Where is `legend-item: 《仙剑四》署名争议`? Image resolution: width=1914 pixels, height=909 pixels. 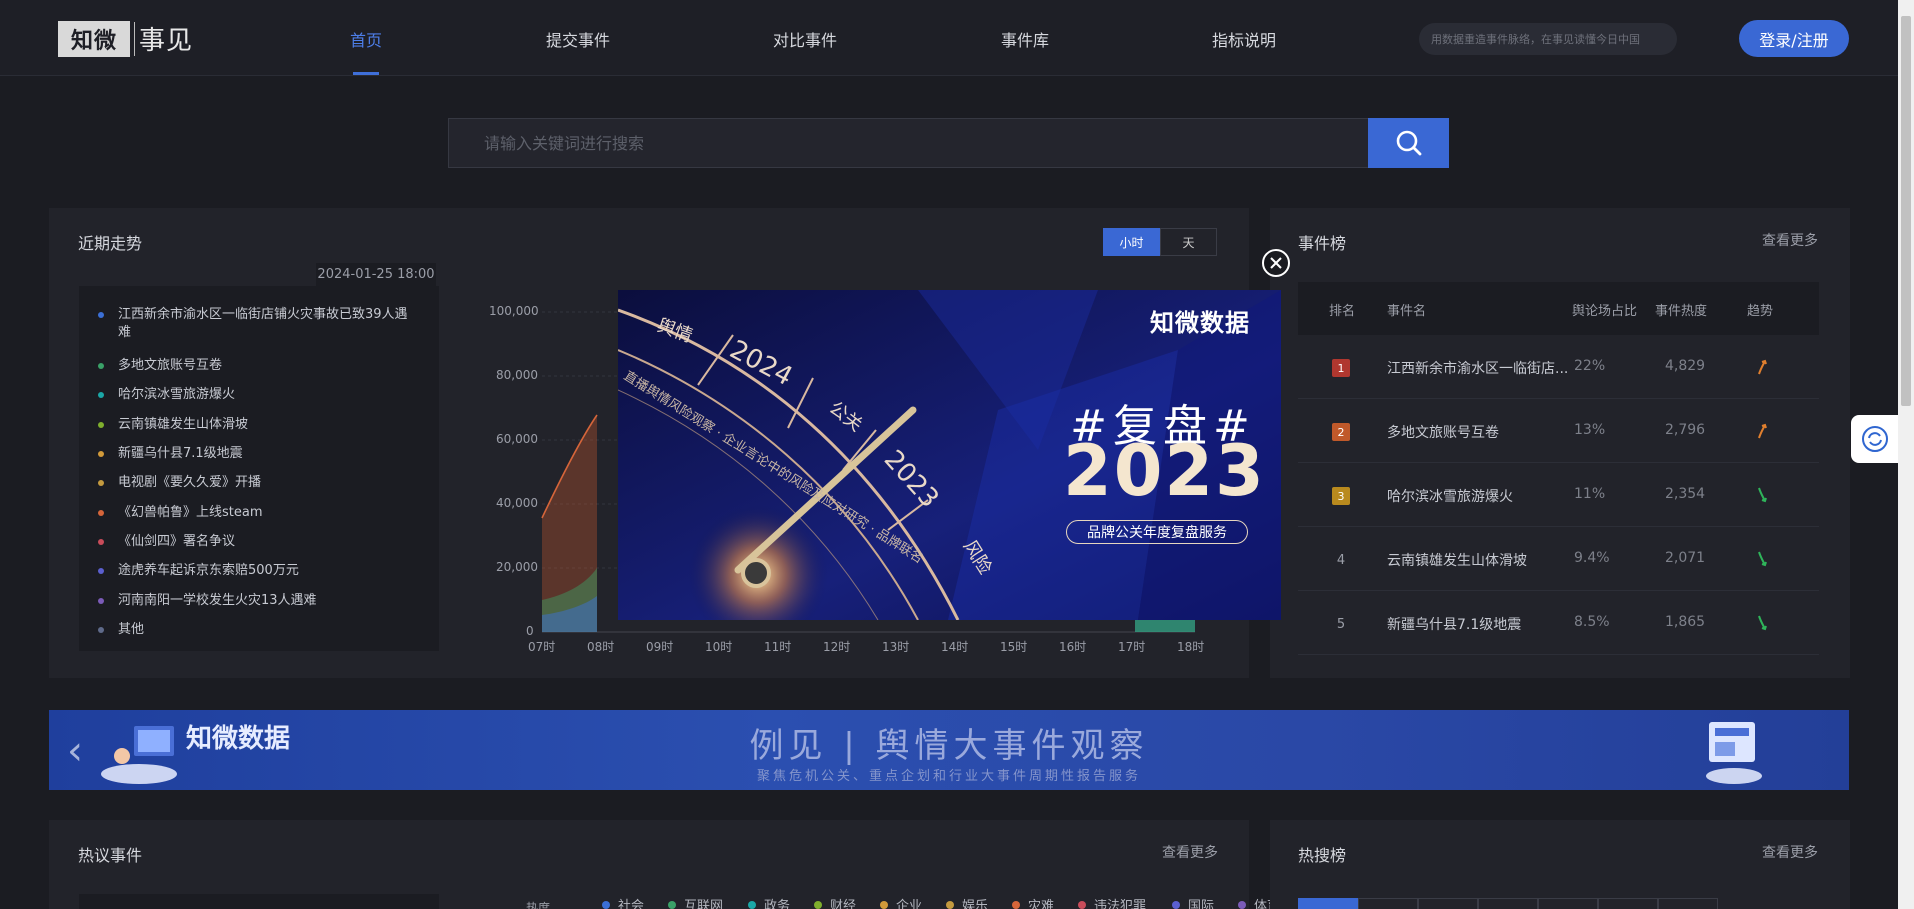
legend-item: 《仙剑四》署名争议 is located at coordinates (258, 542).